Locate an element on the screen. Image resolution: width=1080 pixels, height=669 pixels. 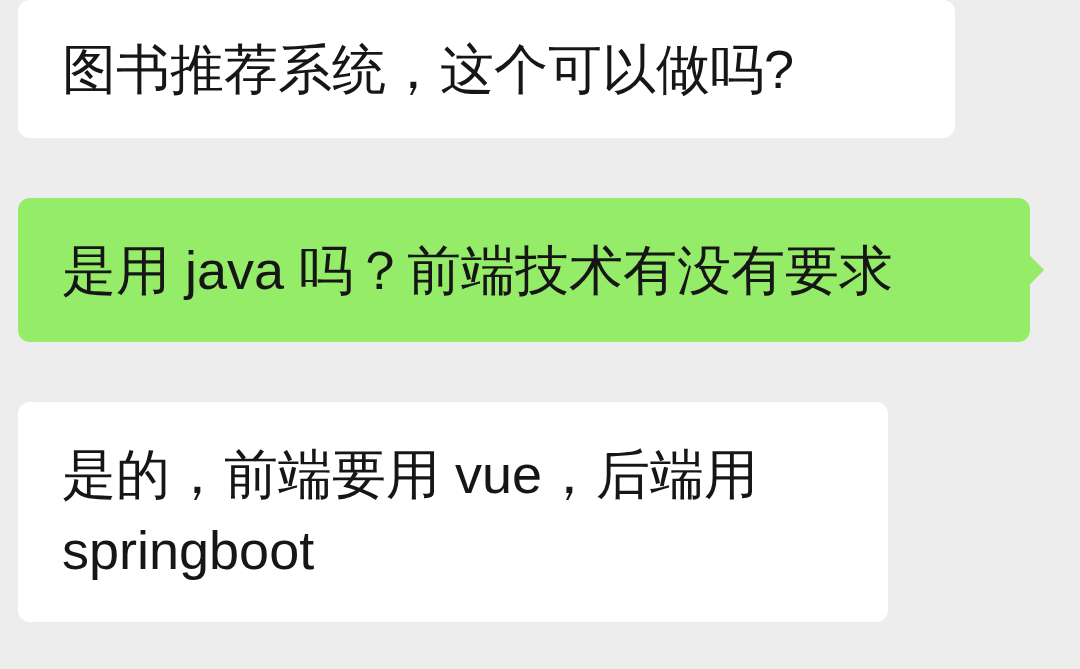
message-text: 是用 java 吗？前端技术有没有要求 is located at coordinates (478, 270).